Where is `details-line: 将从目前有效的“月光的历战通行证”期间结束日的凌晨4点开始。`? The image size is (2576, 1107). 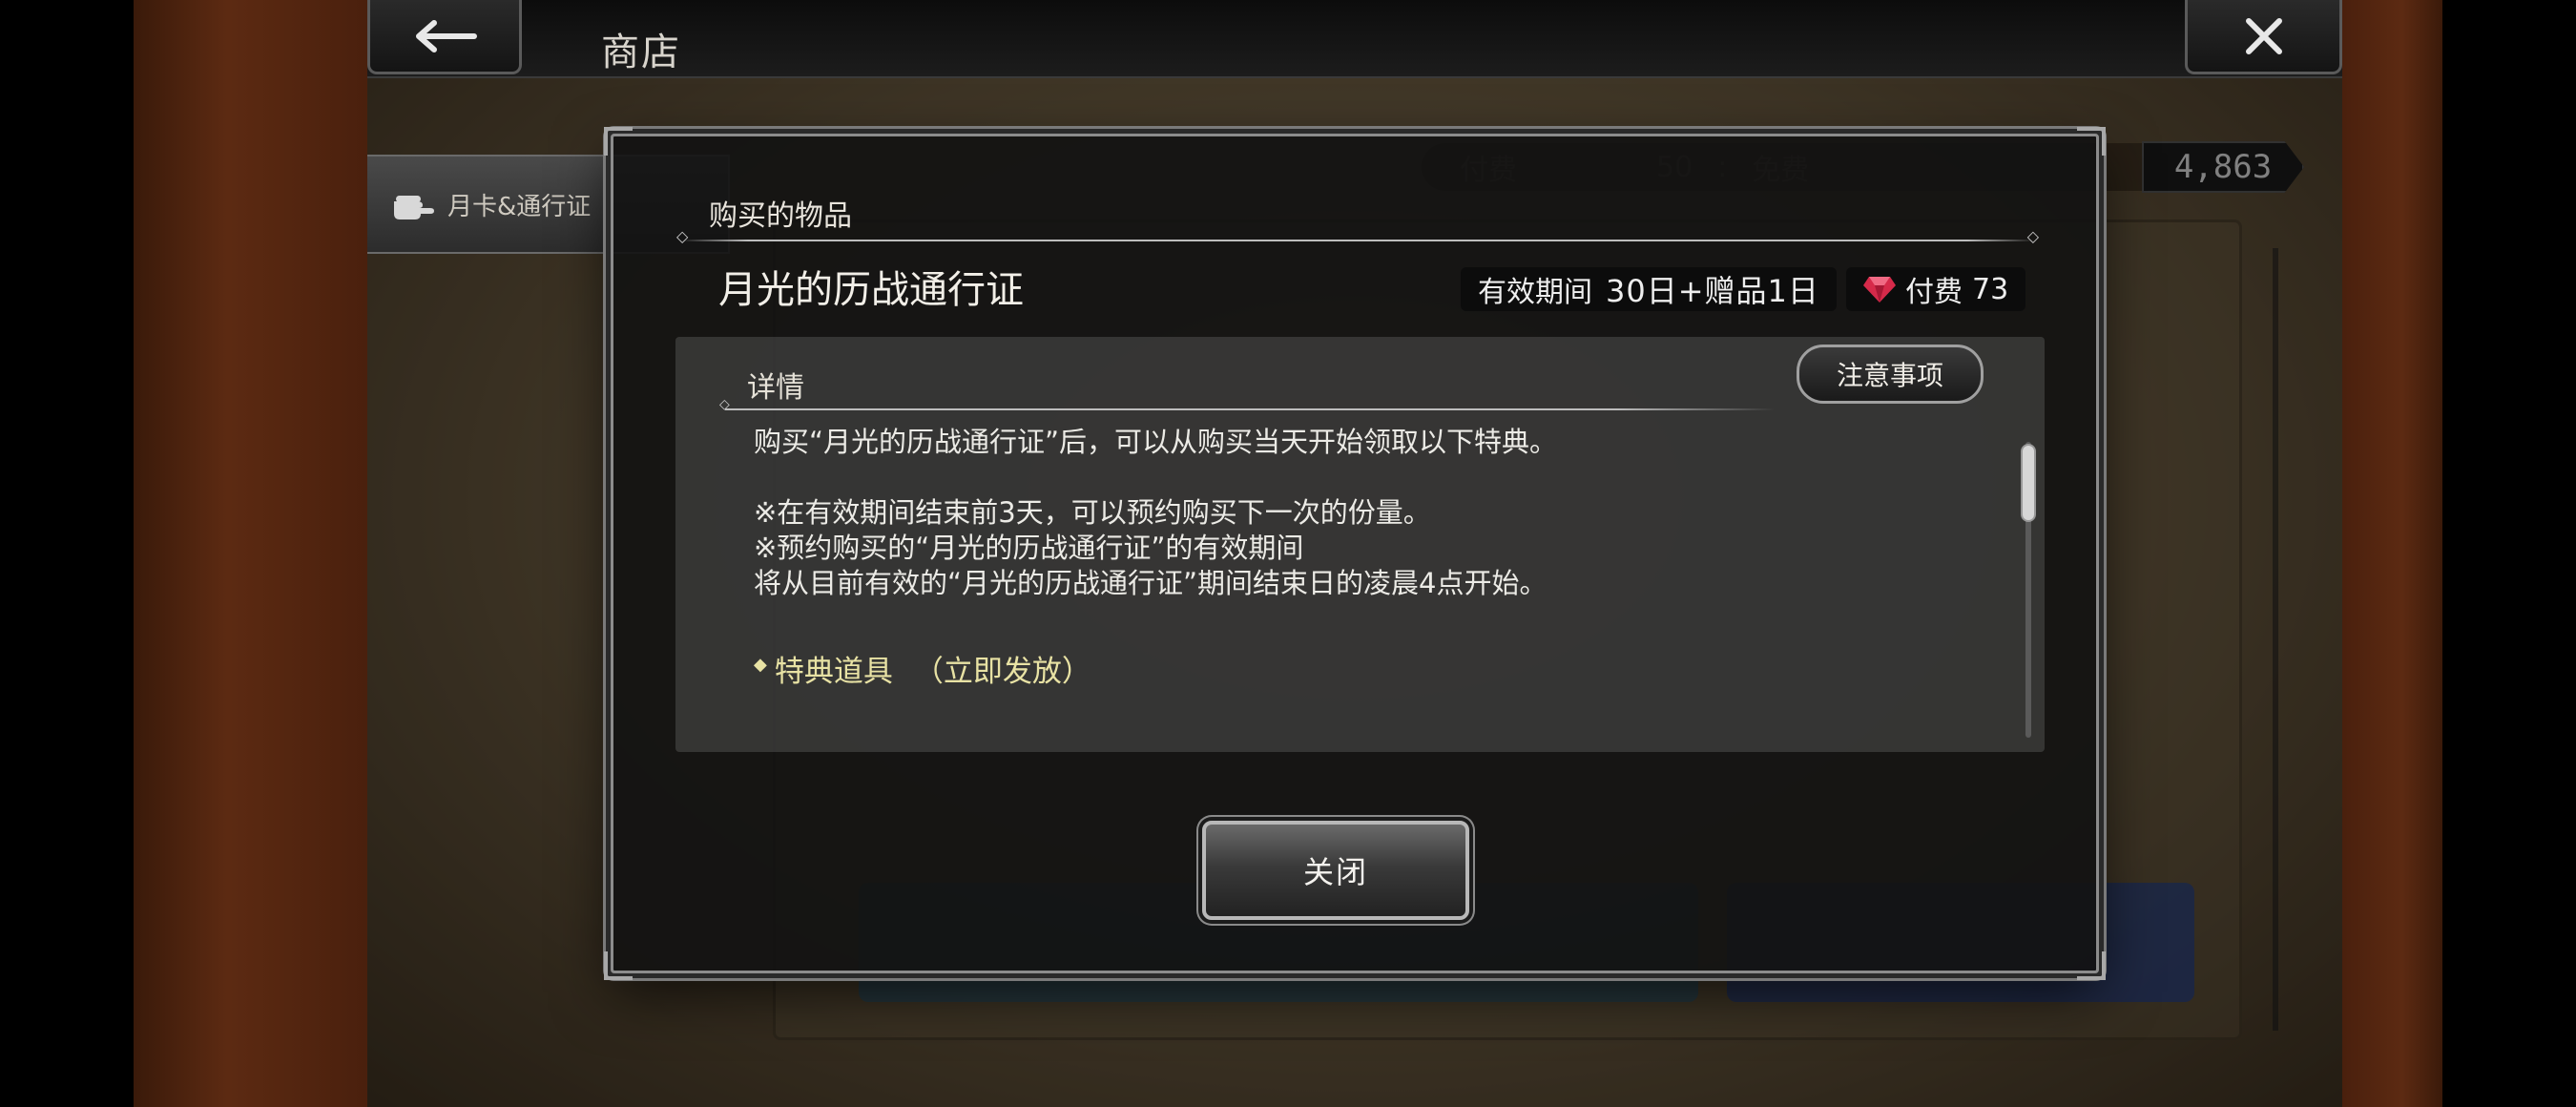
details-line: 将从目前有效的“月光的历战通行证”期间结束日的凌晨4点开始。 is located at coordinates (1151, 583).